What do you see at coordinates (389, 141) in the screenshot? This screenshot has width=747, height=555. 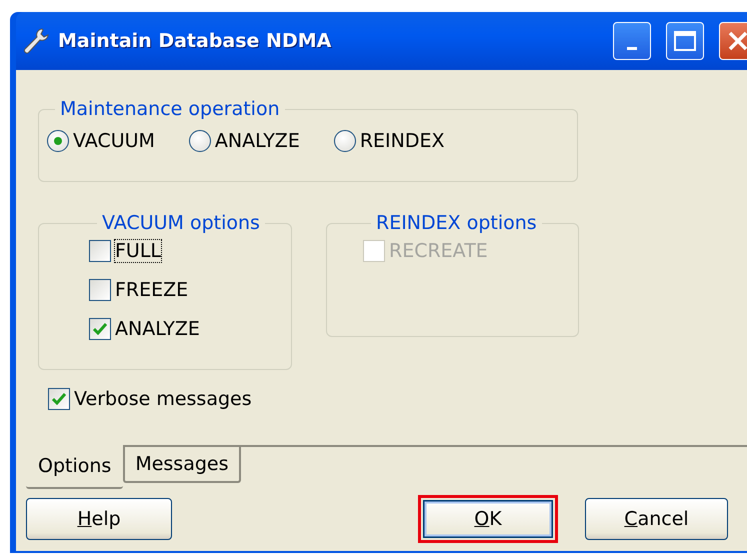 I see `radio-option: REINDEX` at bounding box center [389, 141].